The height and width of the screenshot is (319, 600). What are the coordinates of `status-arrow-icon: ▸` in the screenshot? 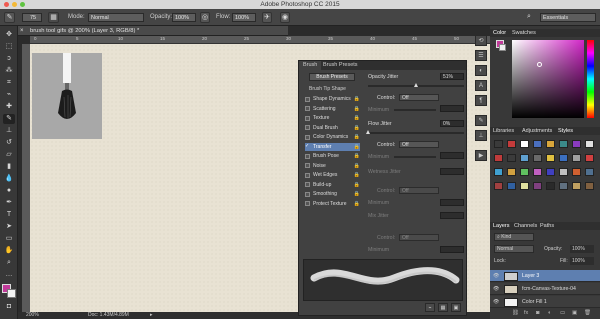 It's located at (151, 315).